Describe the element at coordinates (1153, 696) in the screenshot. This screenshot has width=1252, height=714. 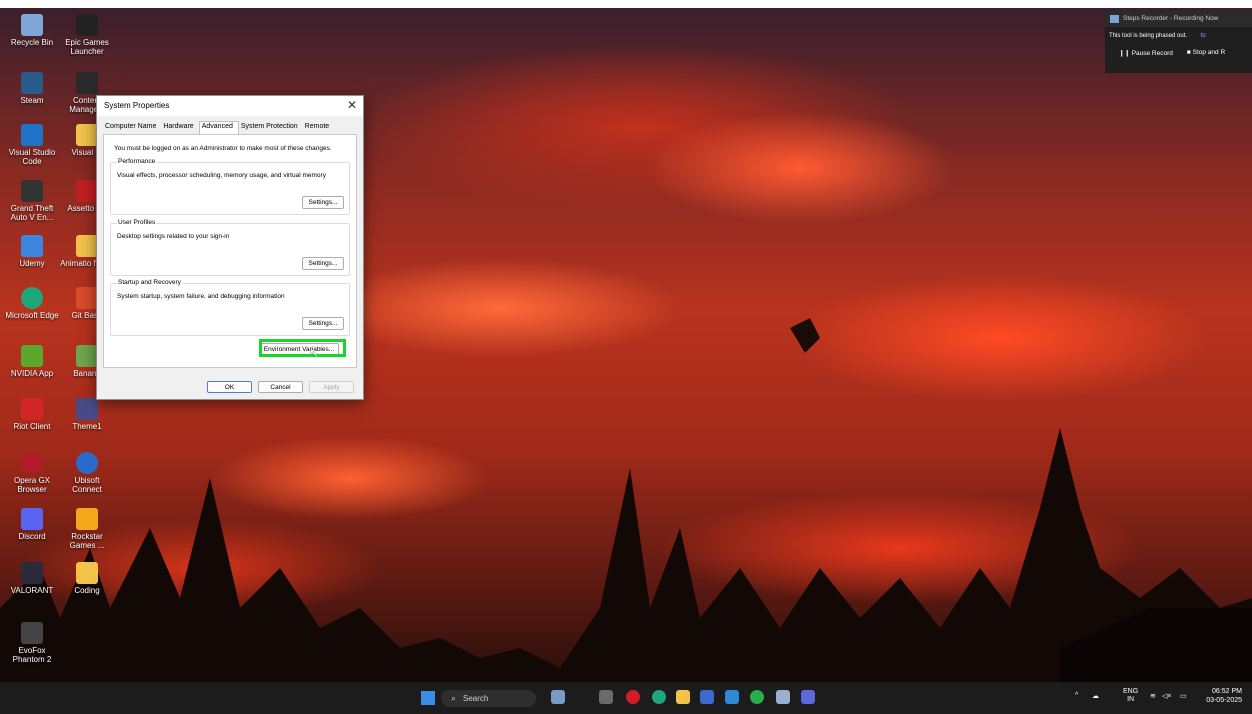
I see `wifi-icon: ≋` at that location.